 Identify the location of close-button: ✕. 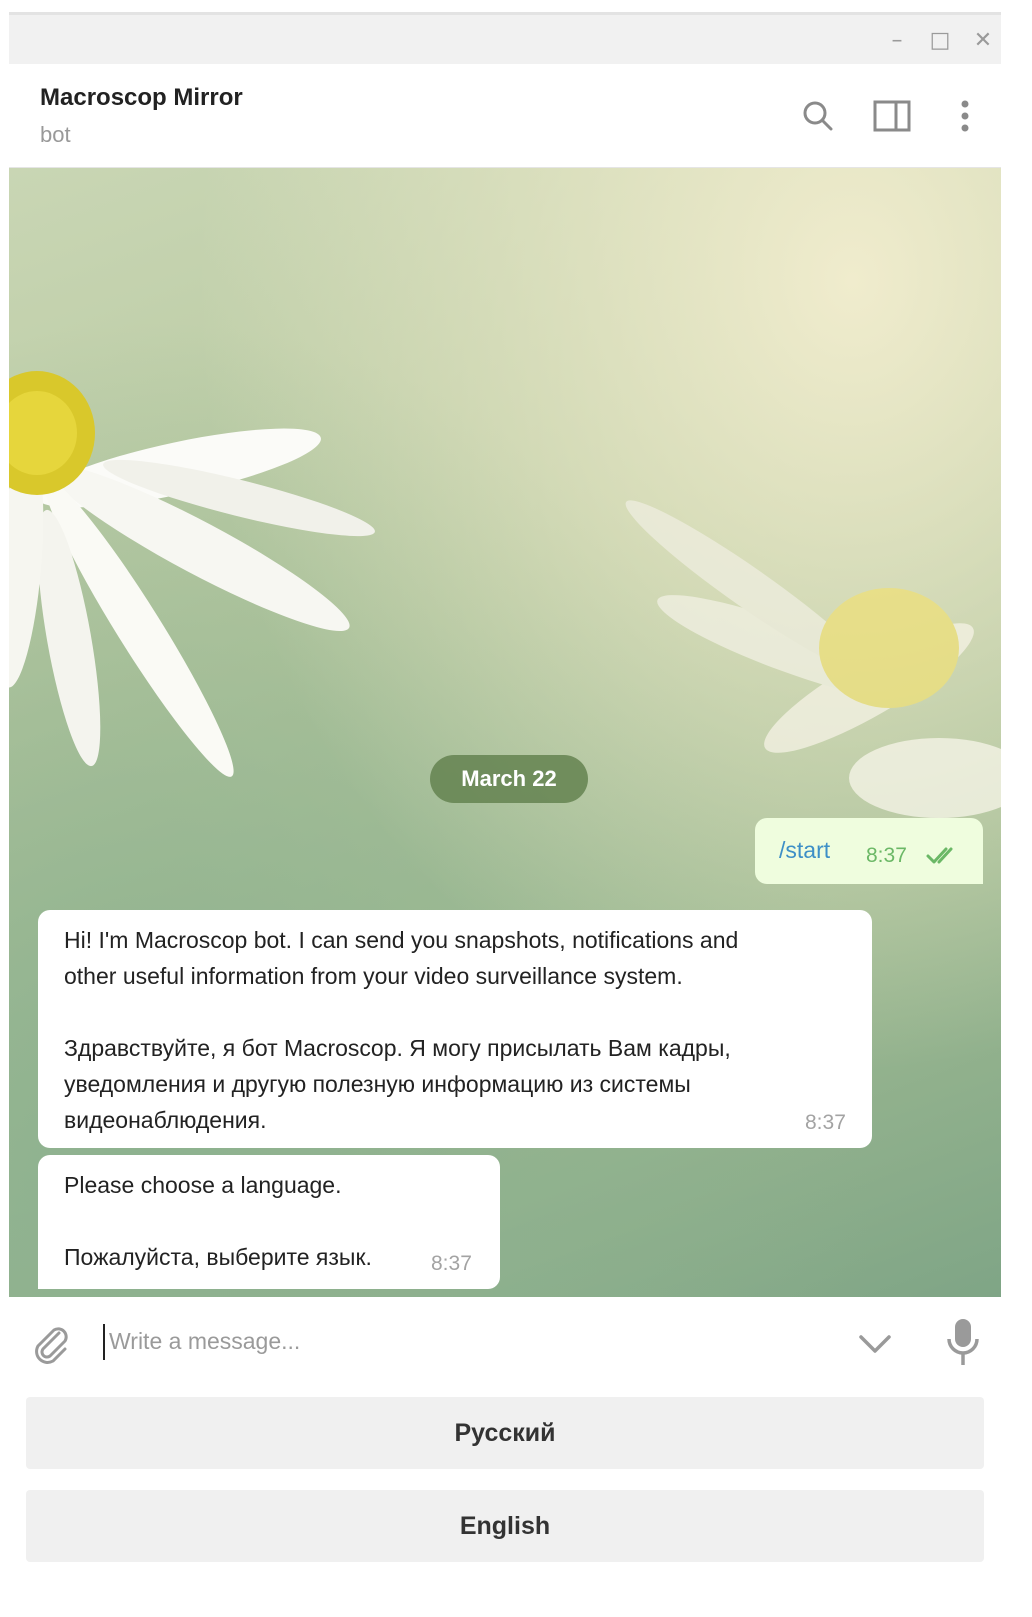
(983, 41).